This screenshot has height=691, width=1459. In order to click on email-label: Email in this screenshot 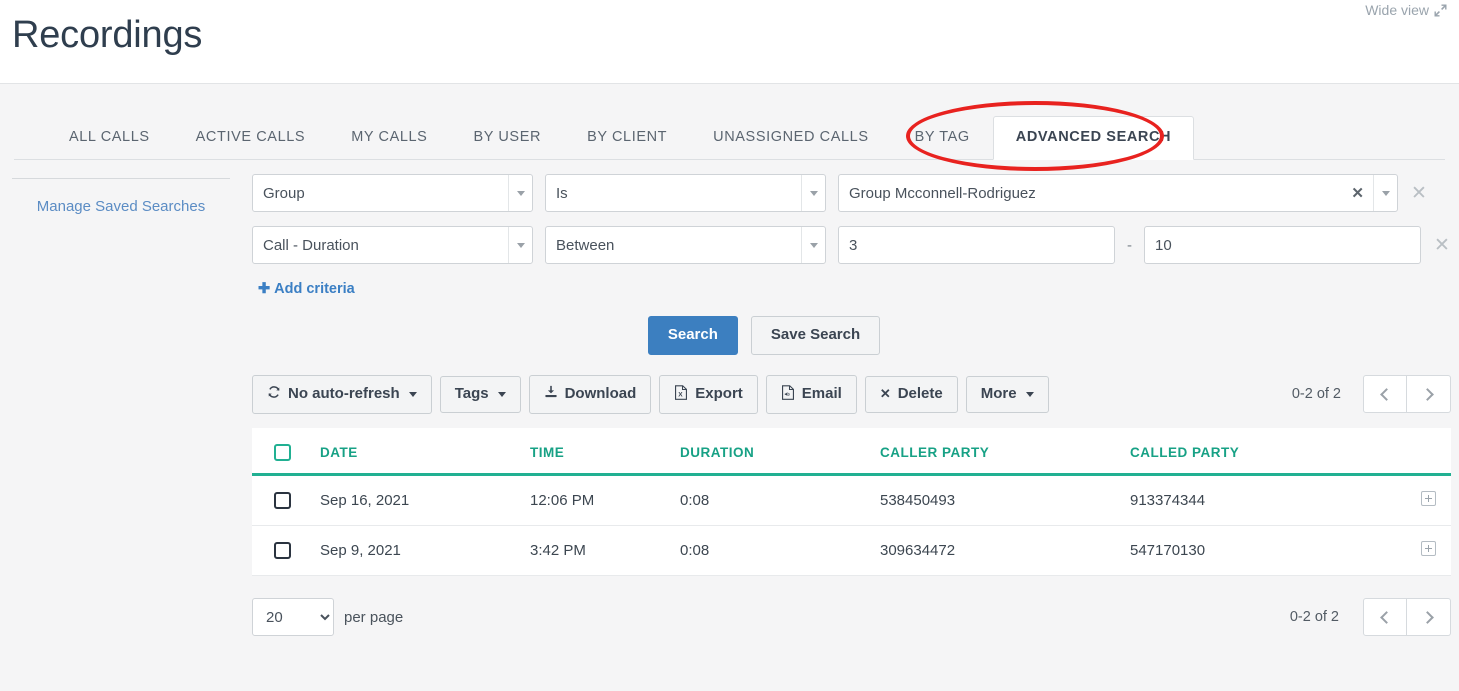, I will do `click(821, 393)`.